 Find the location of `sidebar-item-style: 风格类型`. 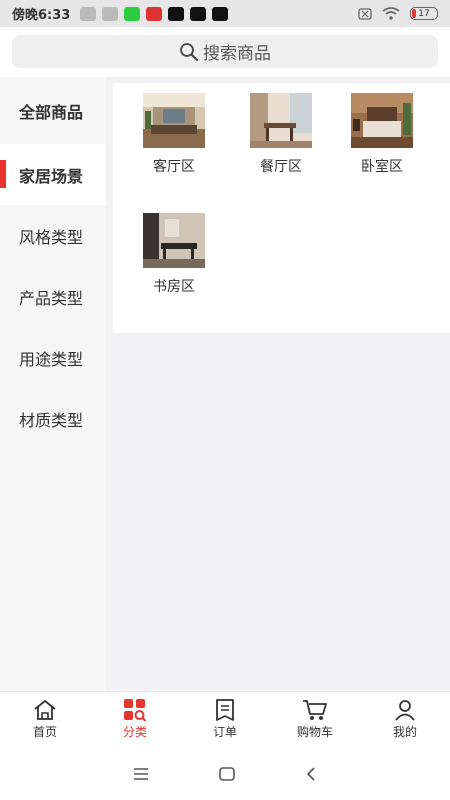

sidebar-item-style: 风格类型 is located at coordinates (53, 235).